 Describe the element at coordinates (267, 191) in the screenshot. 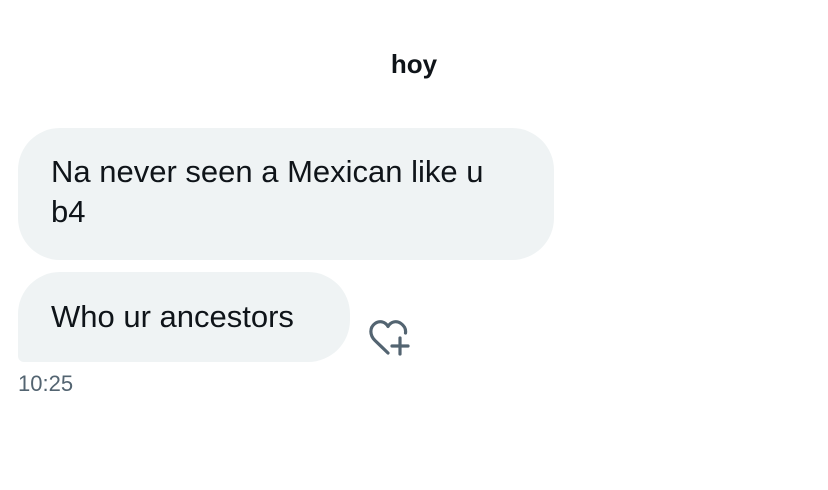

I see `message-text: Na never seen a Mexican like u b4` at that location.